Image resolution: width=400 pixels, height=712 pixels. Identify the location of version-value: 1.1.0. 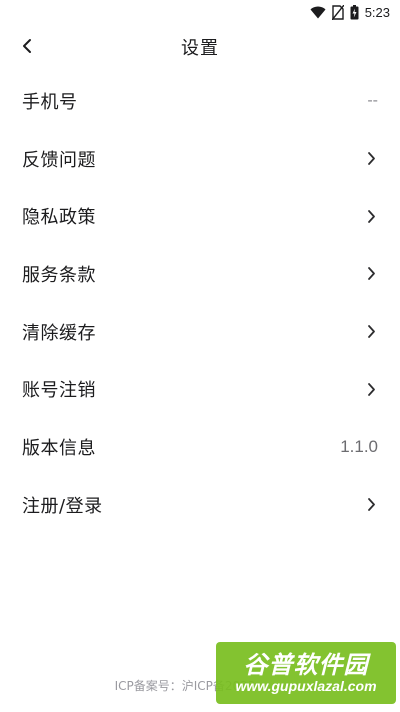
(359, 446).